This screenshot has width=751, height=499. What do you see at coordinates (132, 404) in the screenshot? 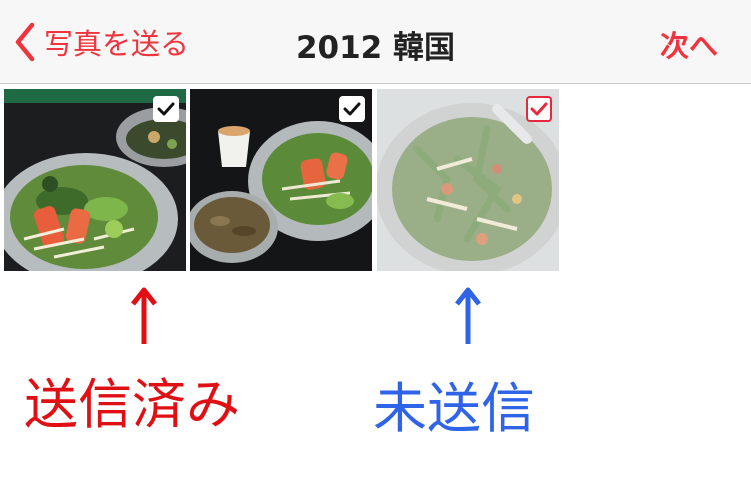
I see `sent-annotation: 送信済み` at bounding box center [132, 404].